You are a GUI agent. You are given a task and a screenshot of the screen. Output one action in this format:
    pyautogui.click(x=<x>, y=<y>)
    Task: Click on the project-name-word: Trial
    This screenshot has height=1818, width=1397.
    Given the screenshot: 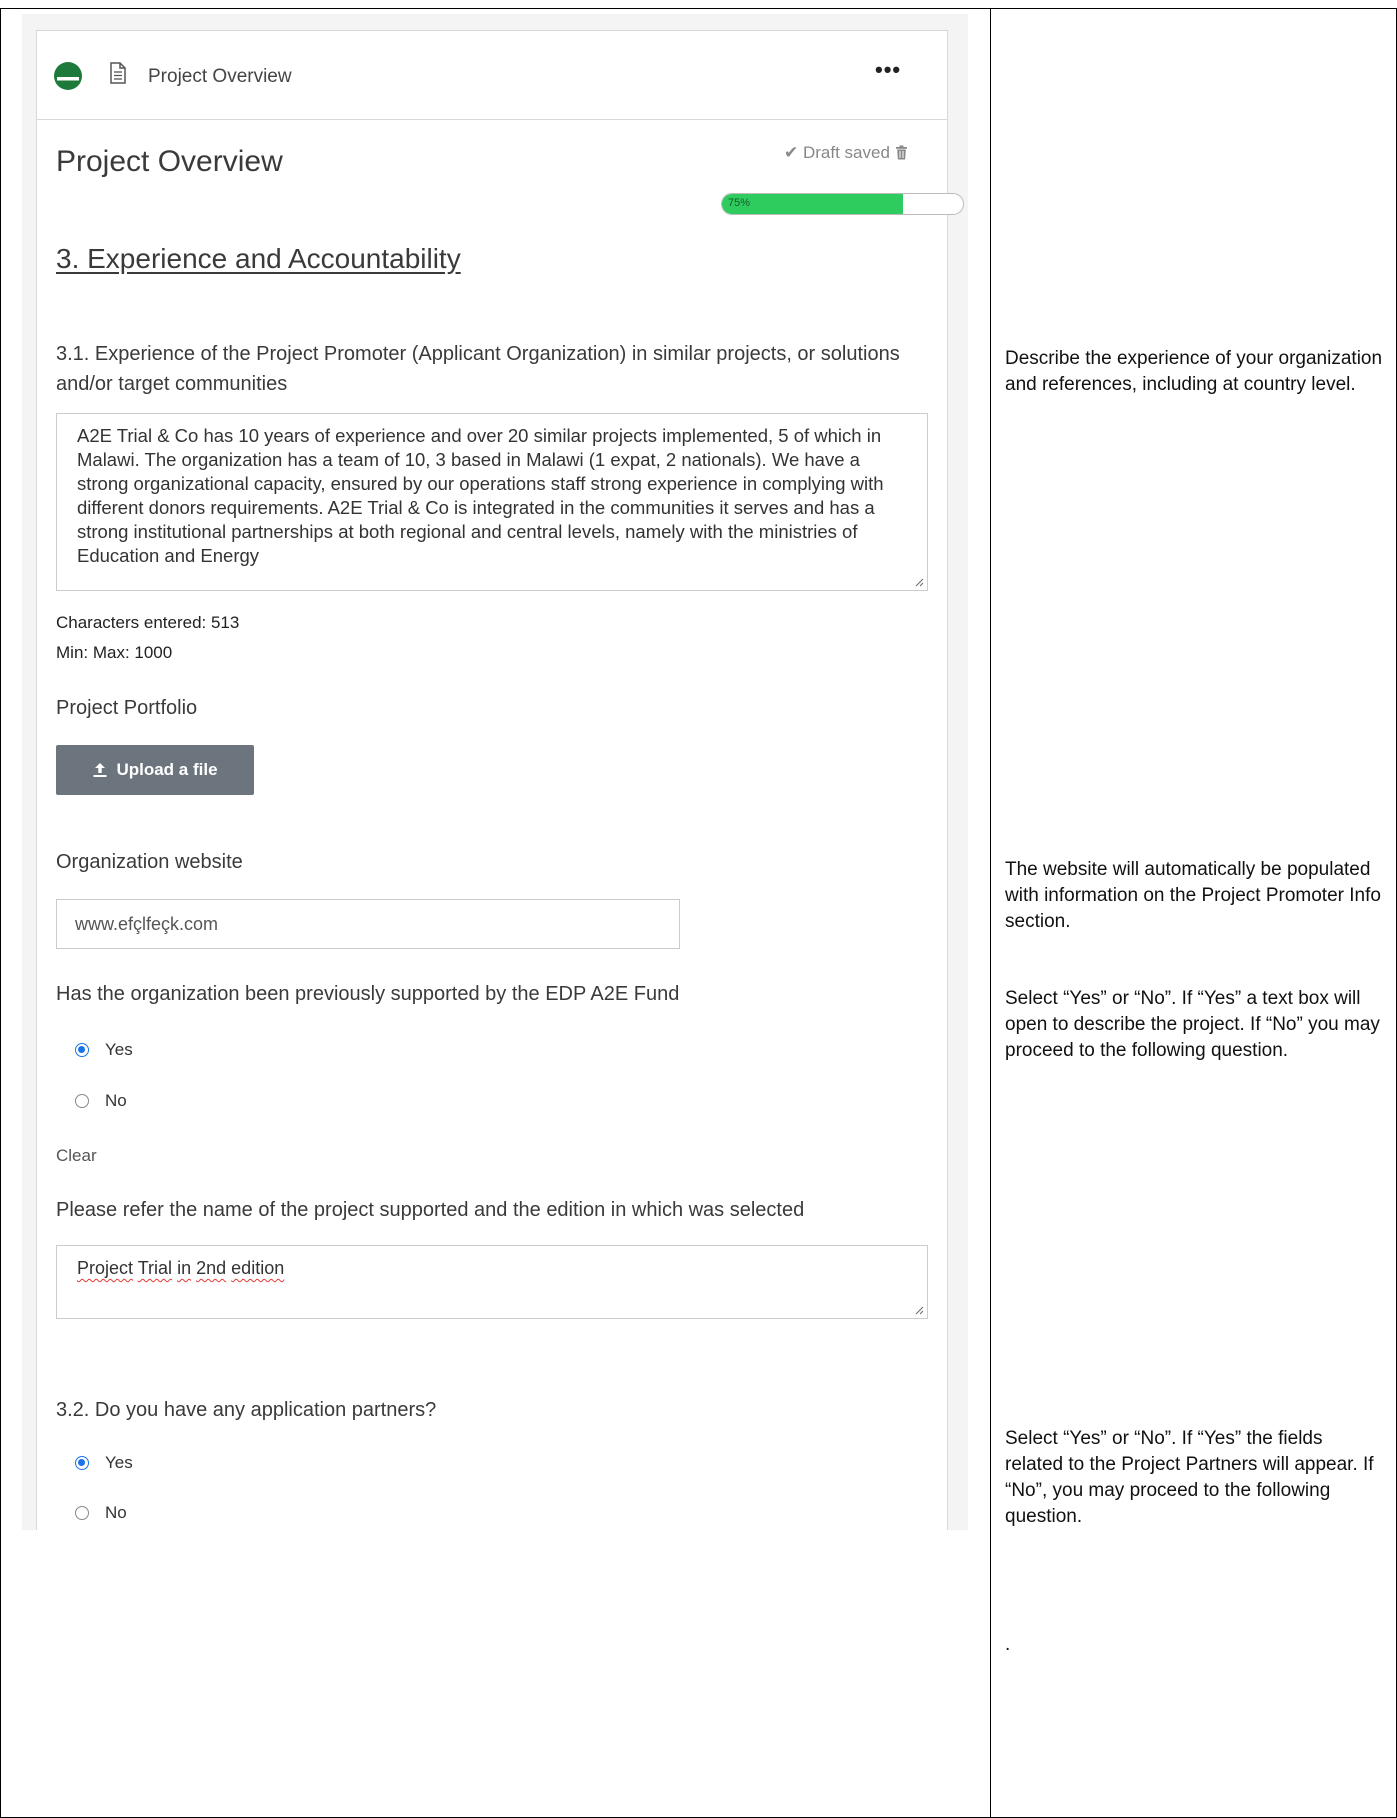 What is the action you would take?
    pyautogui.click(x=155, y=1268)
    